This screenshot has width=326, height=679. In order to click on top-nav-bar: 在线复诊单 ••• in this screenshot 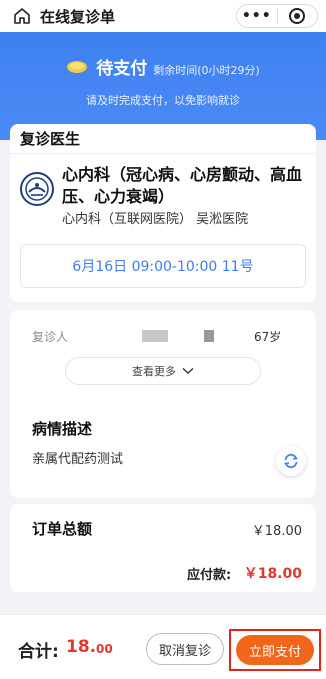, I will do `click(163, 16)`.